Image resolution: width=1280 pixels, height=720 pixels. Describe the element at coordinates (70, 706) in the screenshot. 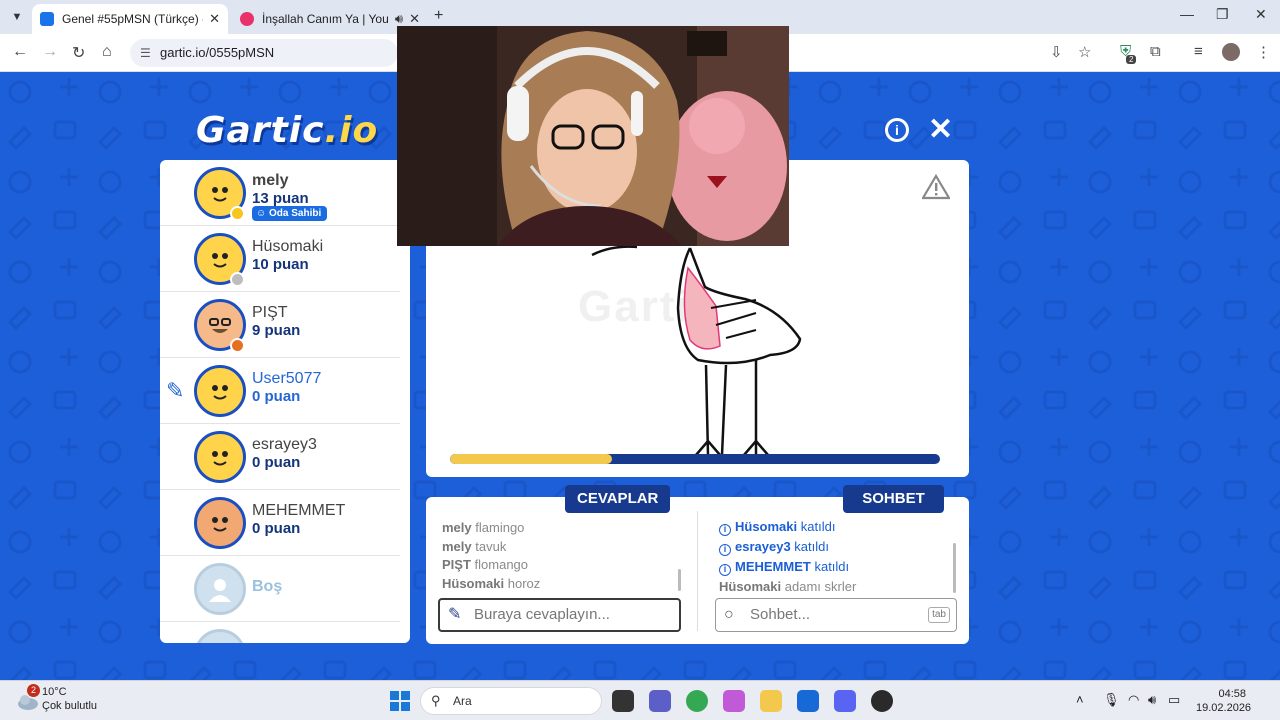

I see `weather-desc: Çok bulutlu` at that location.